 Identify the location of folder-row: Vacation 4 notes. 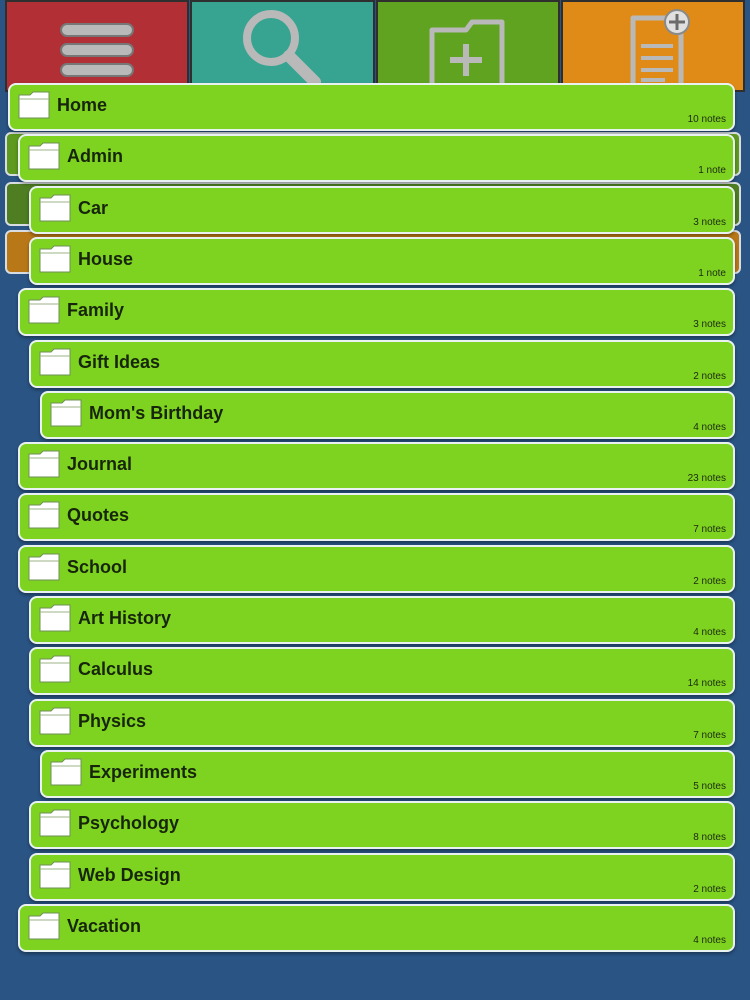
(376, 928).